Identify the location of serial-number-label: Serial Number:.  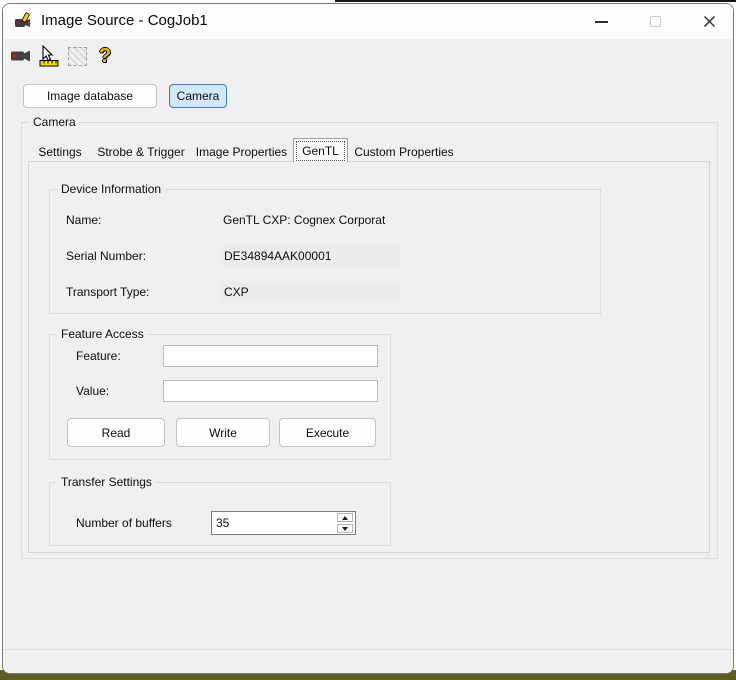
(106, 256).